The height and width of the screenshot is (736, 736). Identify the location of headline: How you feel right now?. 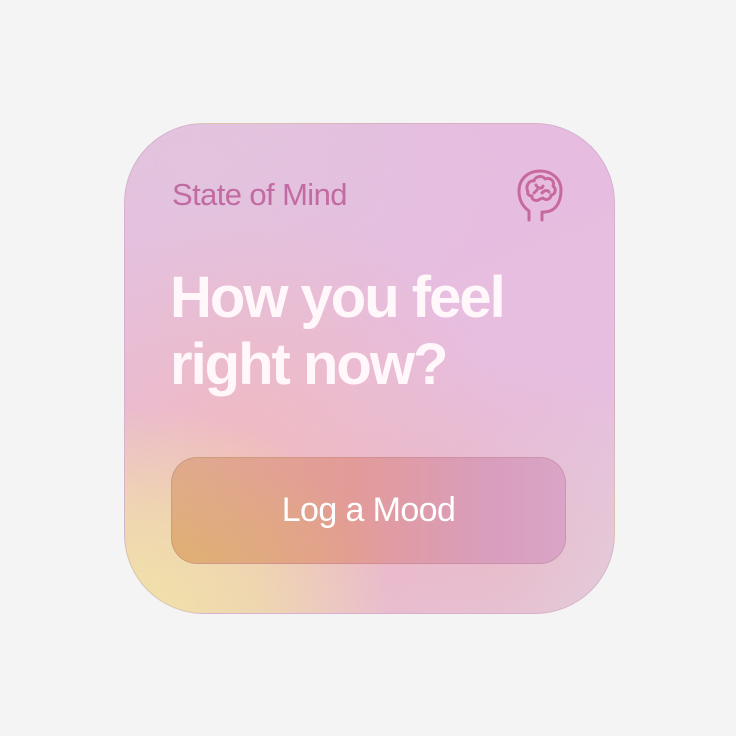
(338, 331).